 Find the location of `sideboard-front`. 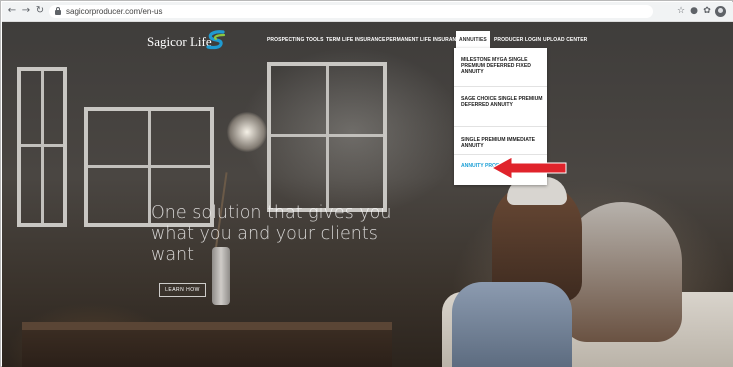

sideboard-front is located at coordinates (207, 348).